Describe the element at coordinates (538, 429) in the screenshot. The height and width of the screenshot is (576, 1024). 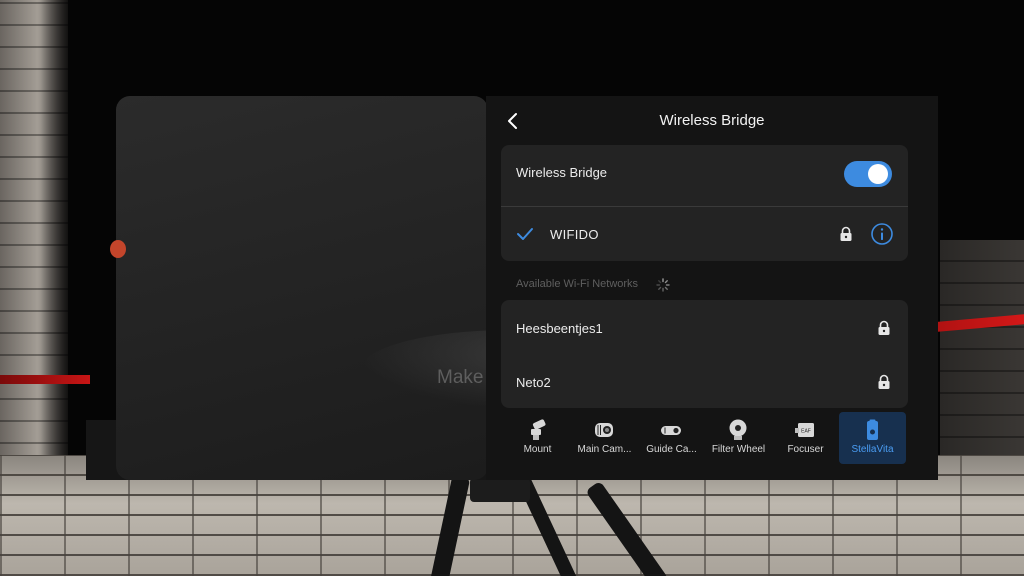
I see `mount-icon` at that location.